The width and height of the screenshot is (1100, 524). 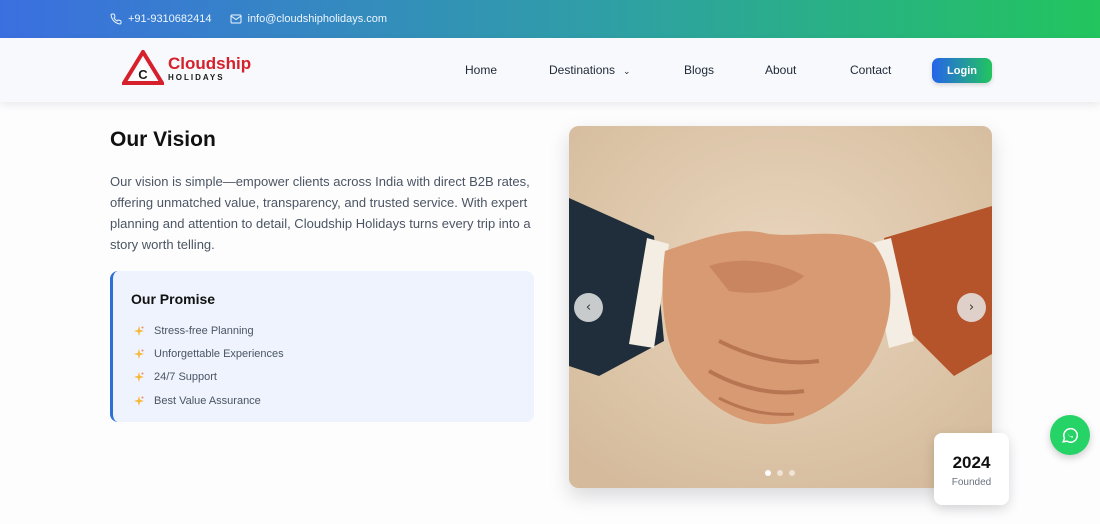 What do you see at coordinates (582, 70) in the screenshot?
I see `nav-destinations-label: Destinations` at bounding box center [582, 70].